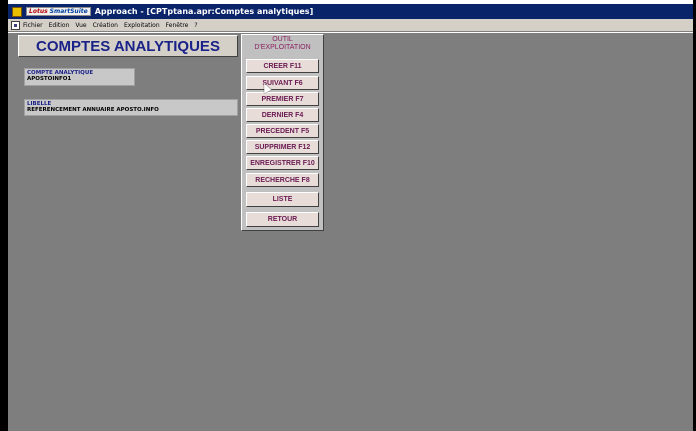  What do you see at coordinates (195, 25) in the screenshot?
I see `menu-help: ?` at bounding box center [195, 25].